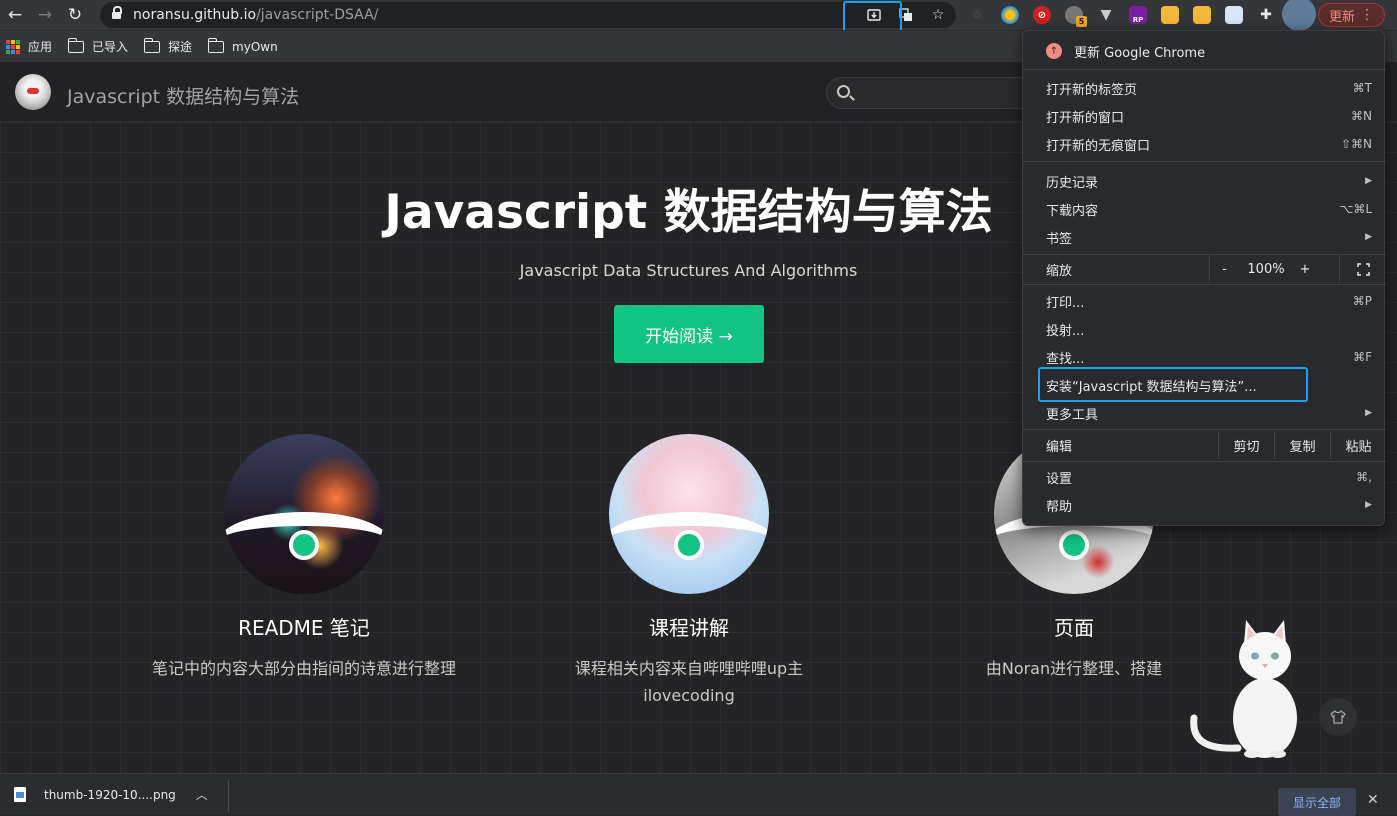  Describe the element at coordinates (202, 794) in the screenshot. I see `chevron-up-icon: ︿` at that location.